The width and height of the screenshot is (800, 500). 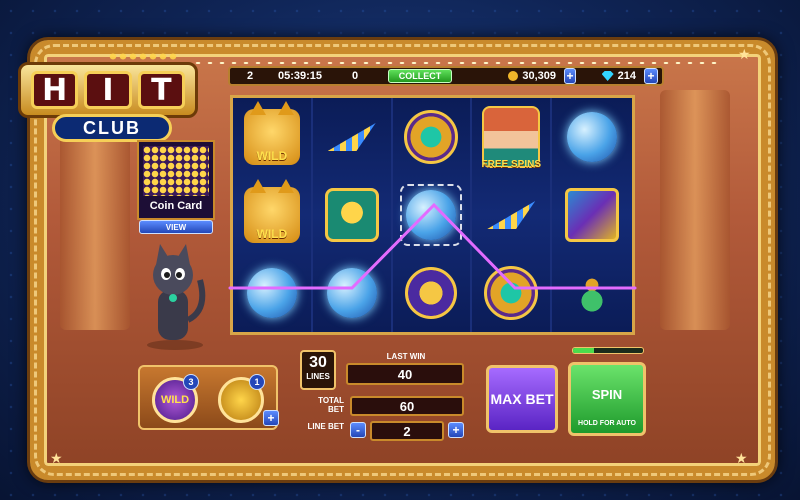 What do you see at coordinates (539, 76) in the screenshot?
I see `coin-balance: 30,309` at bounding box center [539, 76].